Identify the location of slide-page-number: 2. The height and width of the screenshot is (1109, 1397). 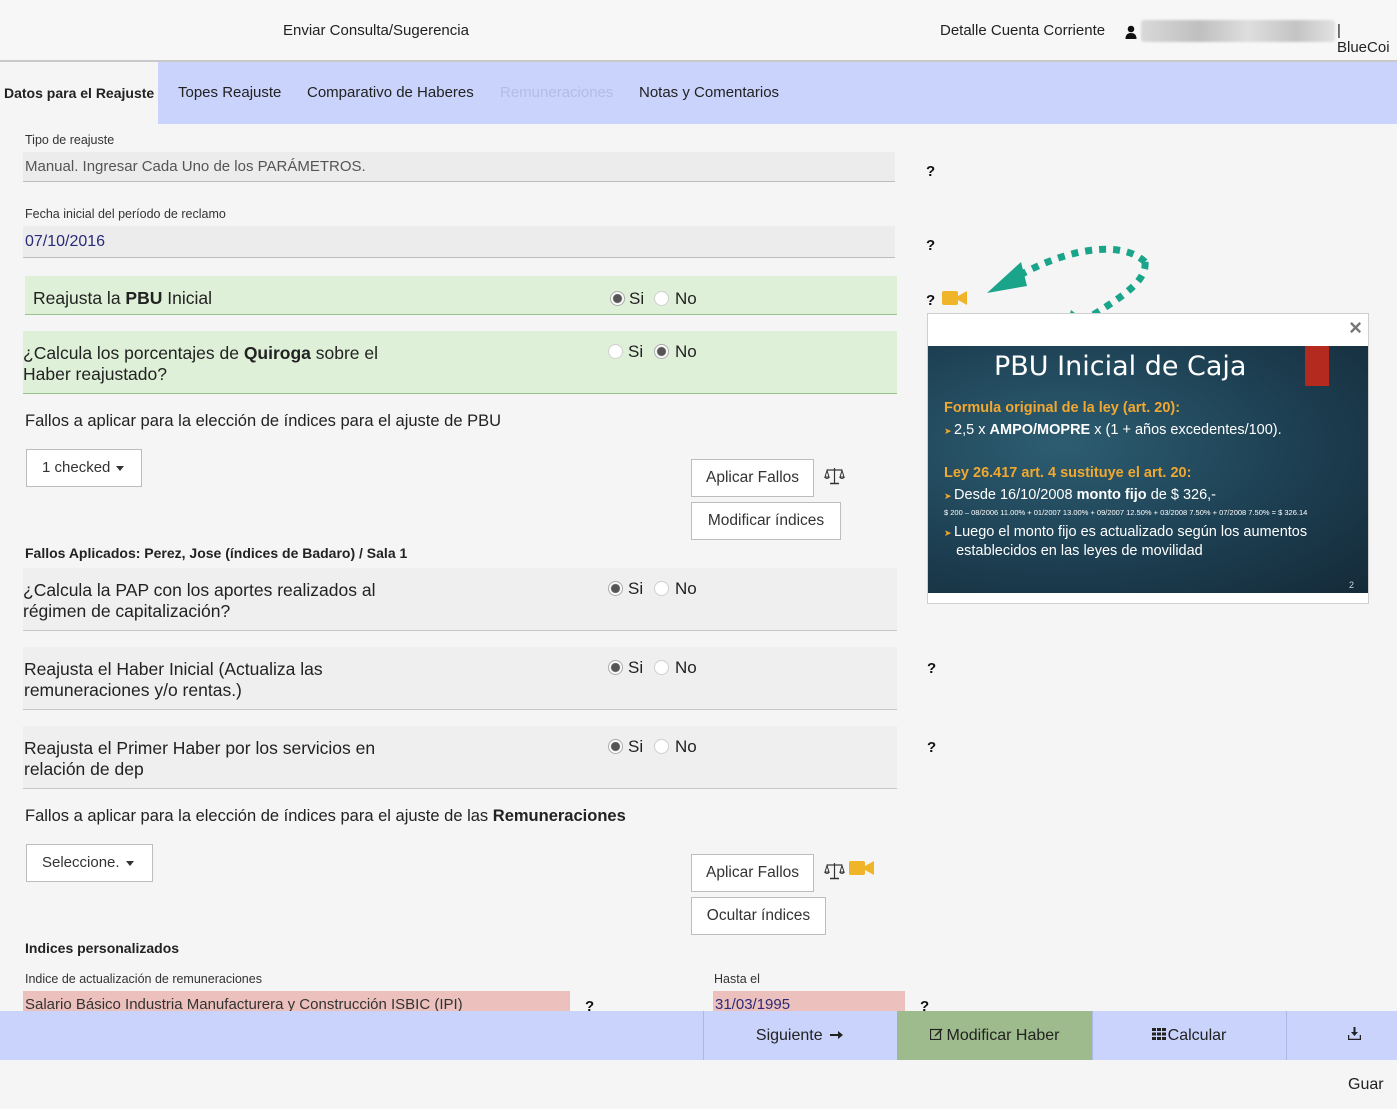
(1351, 585).